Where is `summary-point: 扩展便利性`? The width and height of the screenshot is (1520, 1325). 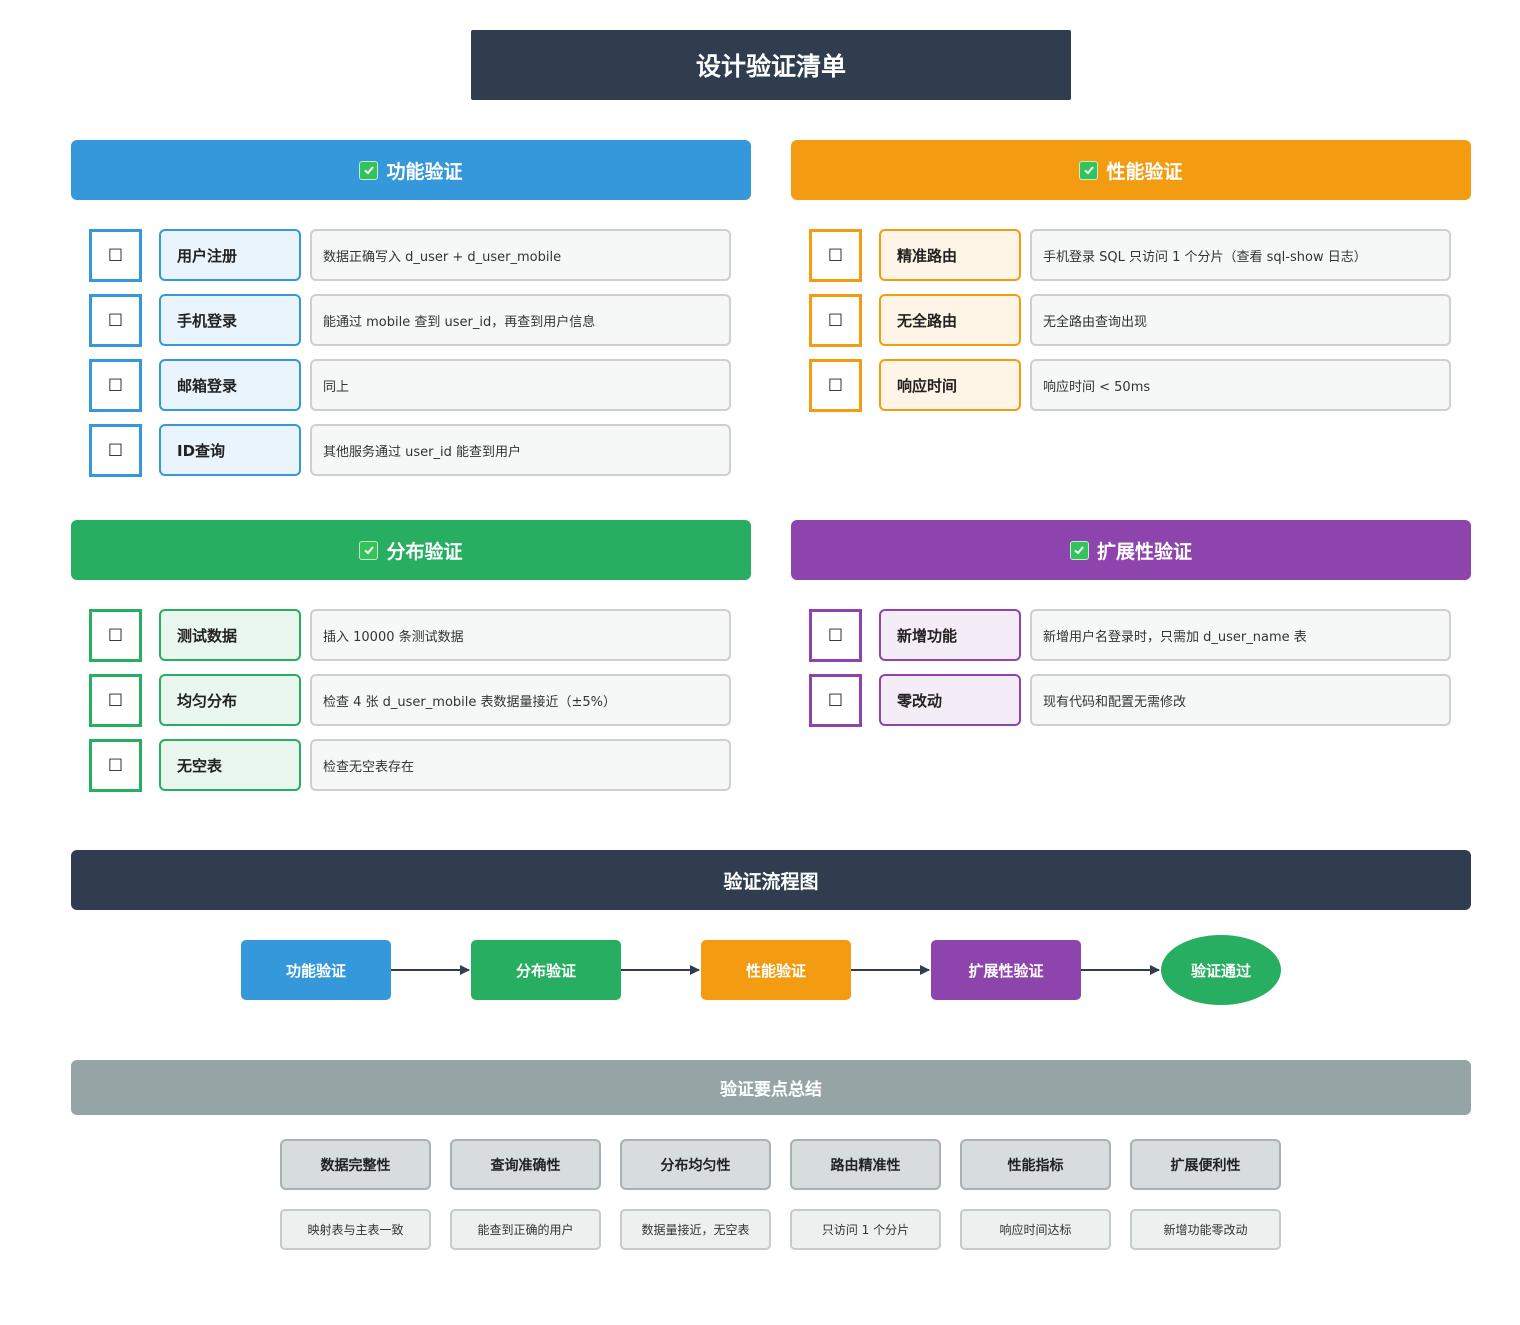 summary-point: 扩展便利性 is located at coordinates (1205, 1164).